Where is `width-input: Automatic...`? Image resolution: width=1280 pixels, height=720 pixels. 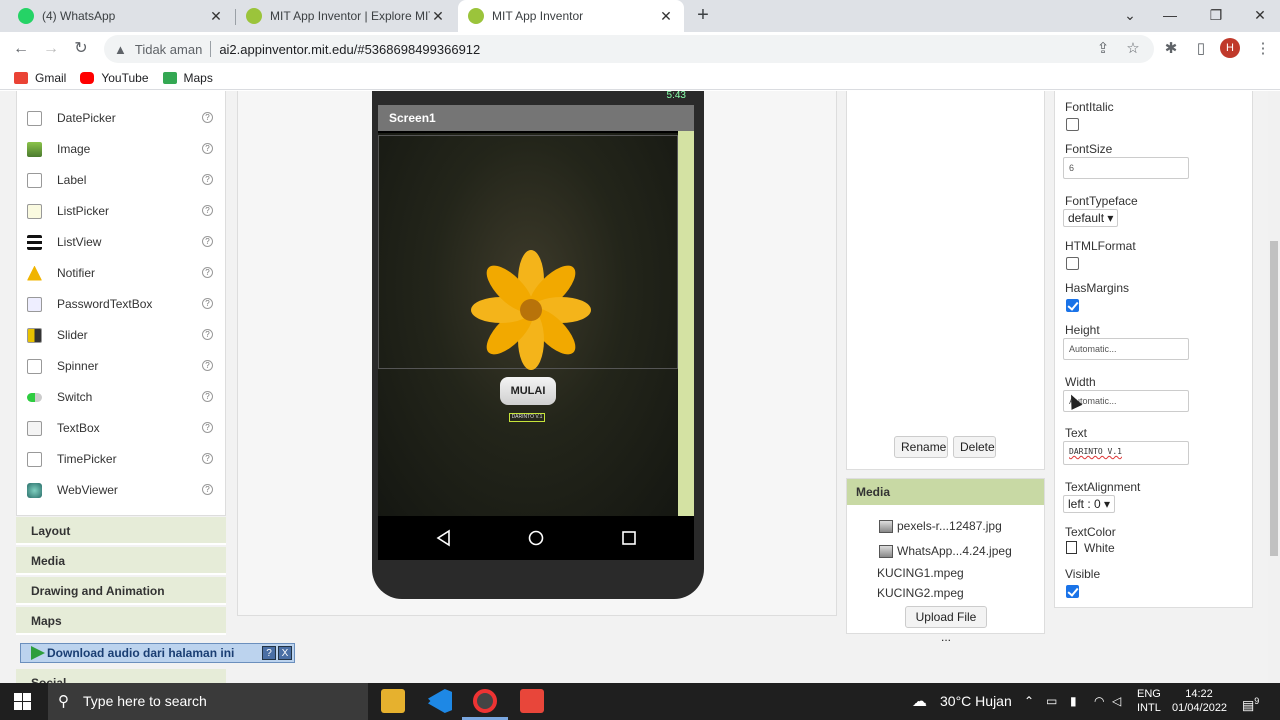 width-input: Automatic... is located at coordinates (1126, 401).